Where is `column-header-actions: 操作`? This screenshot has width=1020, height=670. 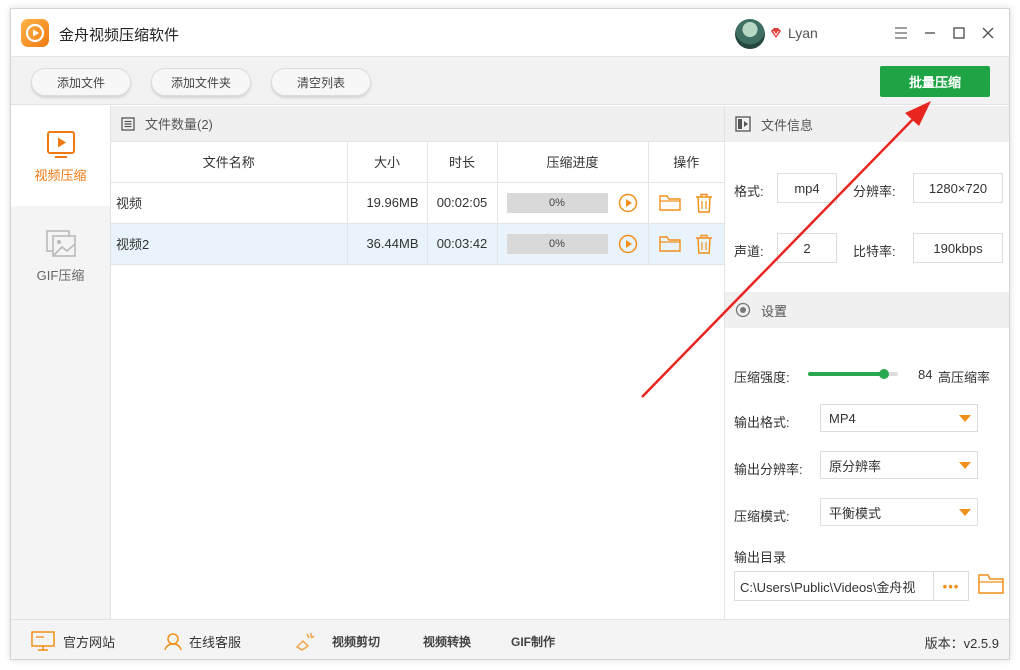
column-header-actions: 操作 is located at coordinates (686, 162).